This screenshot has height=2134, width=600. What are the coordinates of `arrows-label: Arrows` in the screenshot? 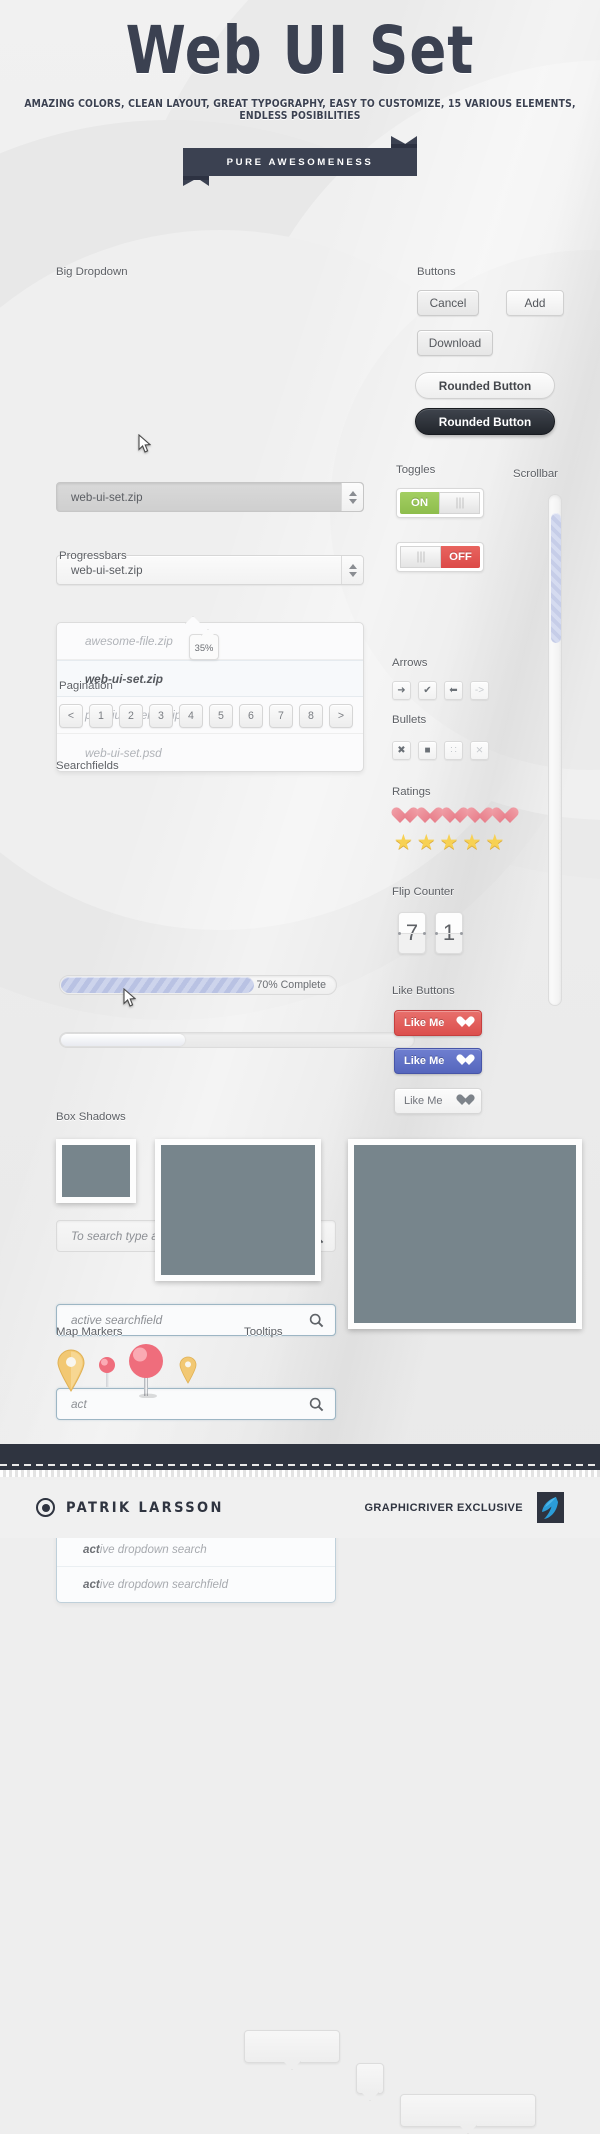 It's located at (410, 663).